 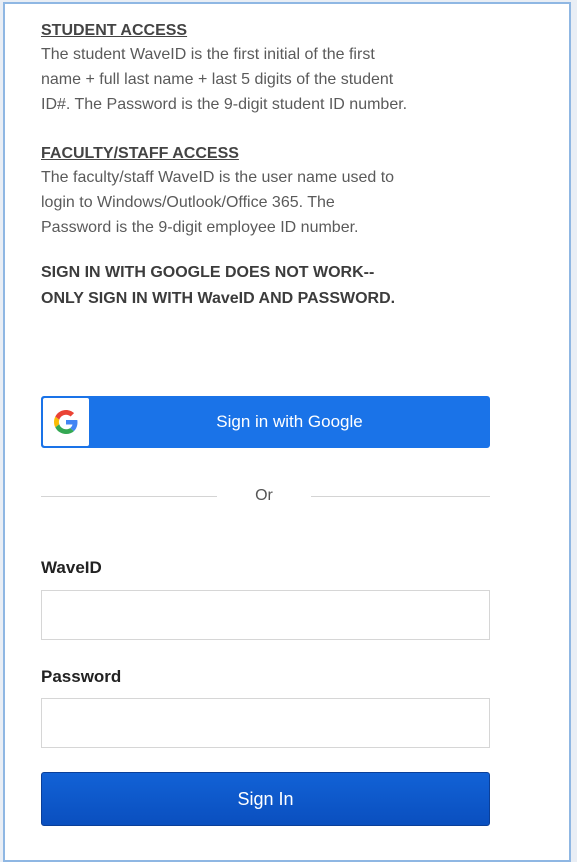 What do you see at coordinates (71, 567) in the screenshot?
I see `waveid-label: WaveID` at bounding box center [71, 567].